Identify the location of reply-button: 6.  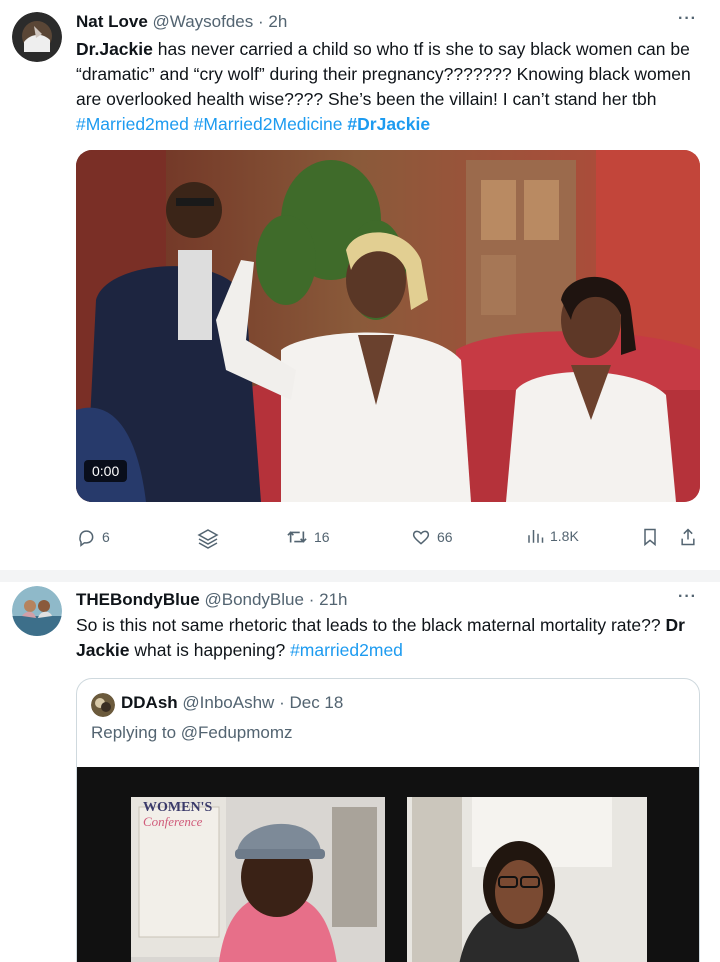
(93, 537).